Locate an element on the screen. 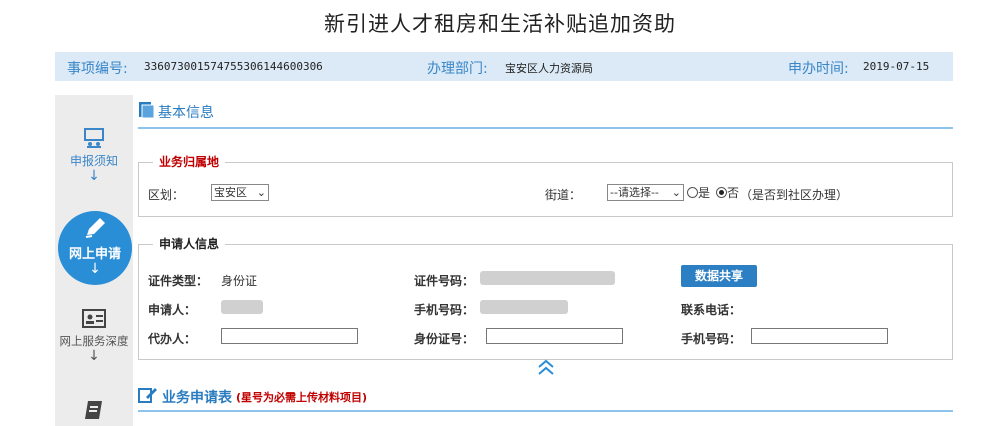 The image size is (1000, 426). time-label: 申办时间: is located at coordinates (818, 69).